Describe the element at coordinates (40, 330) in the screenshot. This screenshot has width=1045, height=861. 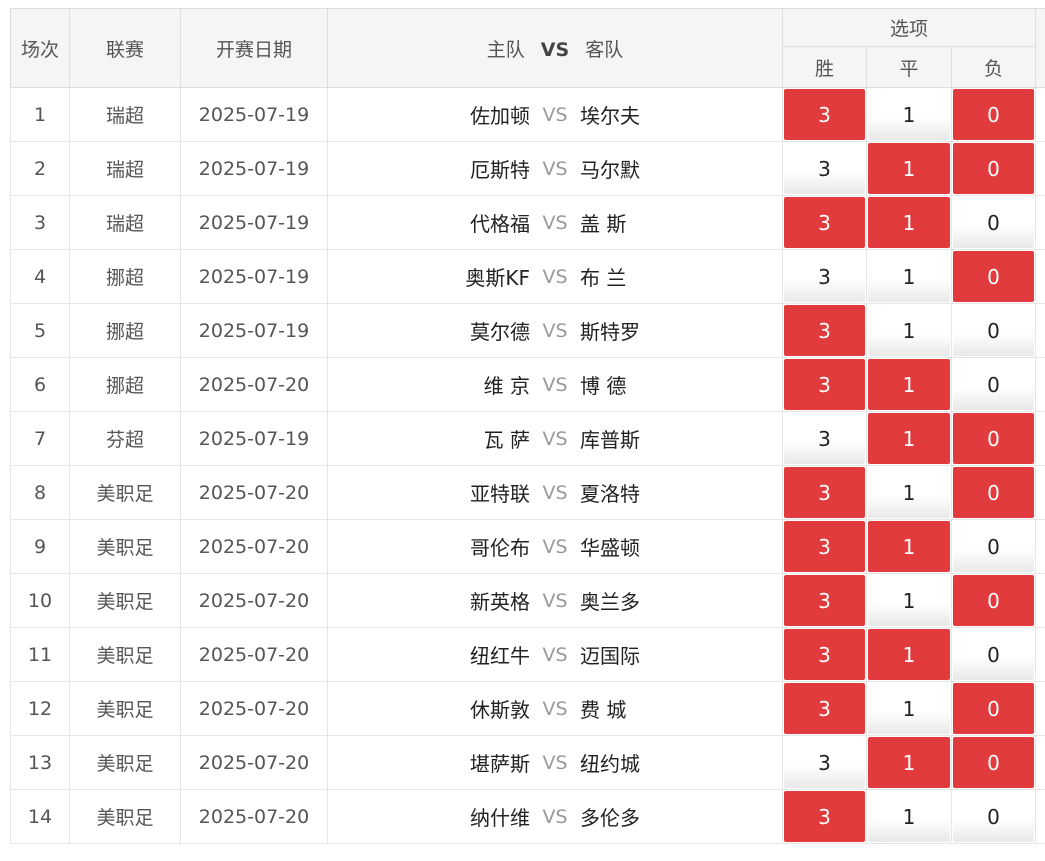
I see `match-index: 5` at that location.